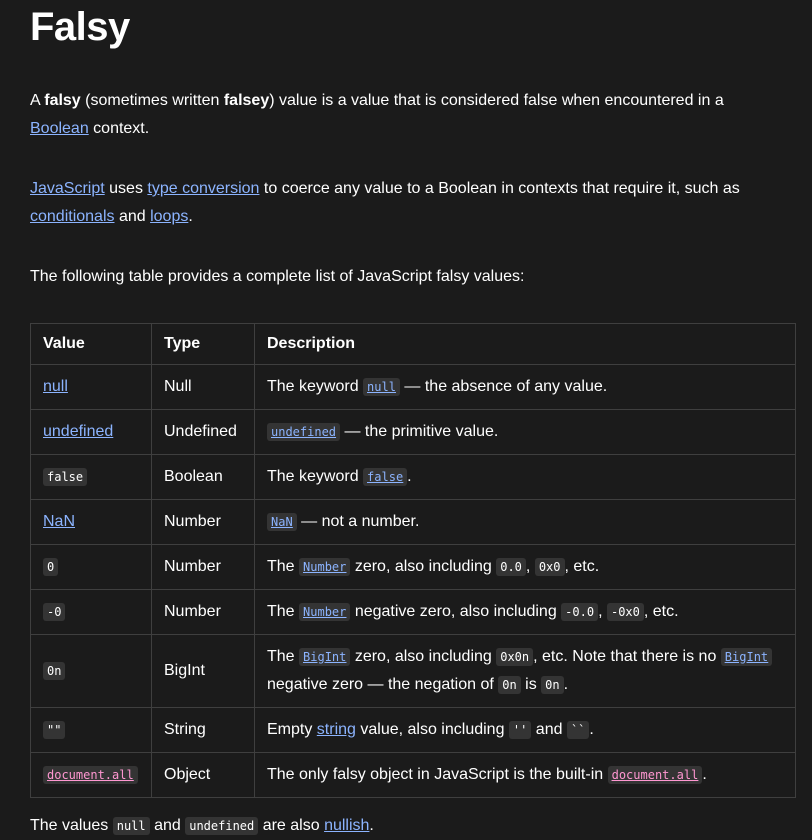 The image size is (812, 840). I want to click on conversion-text: uses, so click(126, 188).